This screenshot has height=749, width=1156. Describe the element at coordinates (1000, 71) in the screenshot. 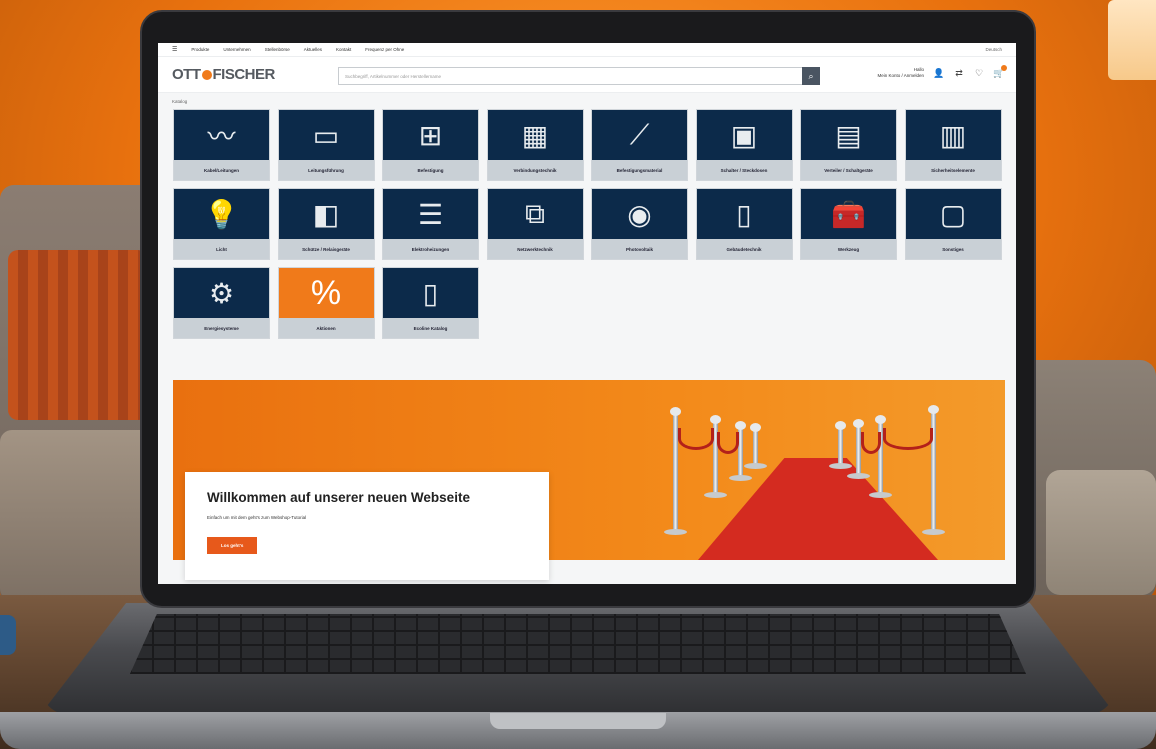

I see `cart-icon: 🛒` at that location.